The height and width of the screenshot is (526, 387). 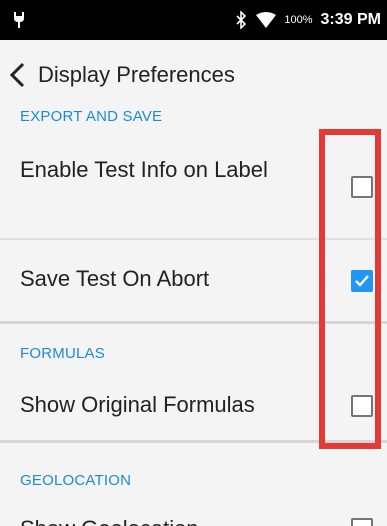 I want to click on check-icon, so click(x=362, y=281).